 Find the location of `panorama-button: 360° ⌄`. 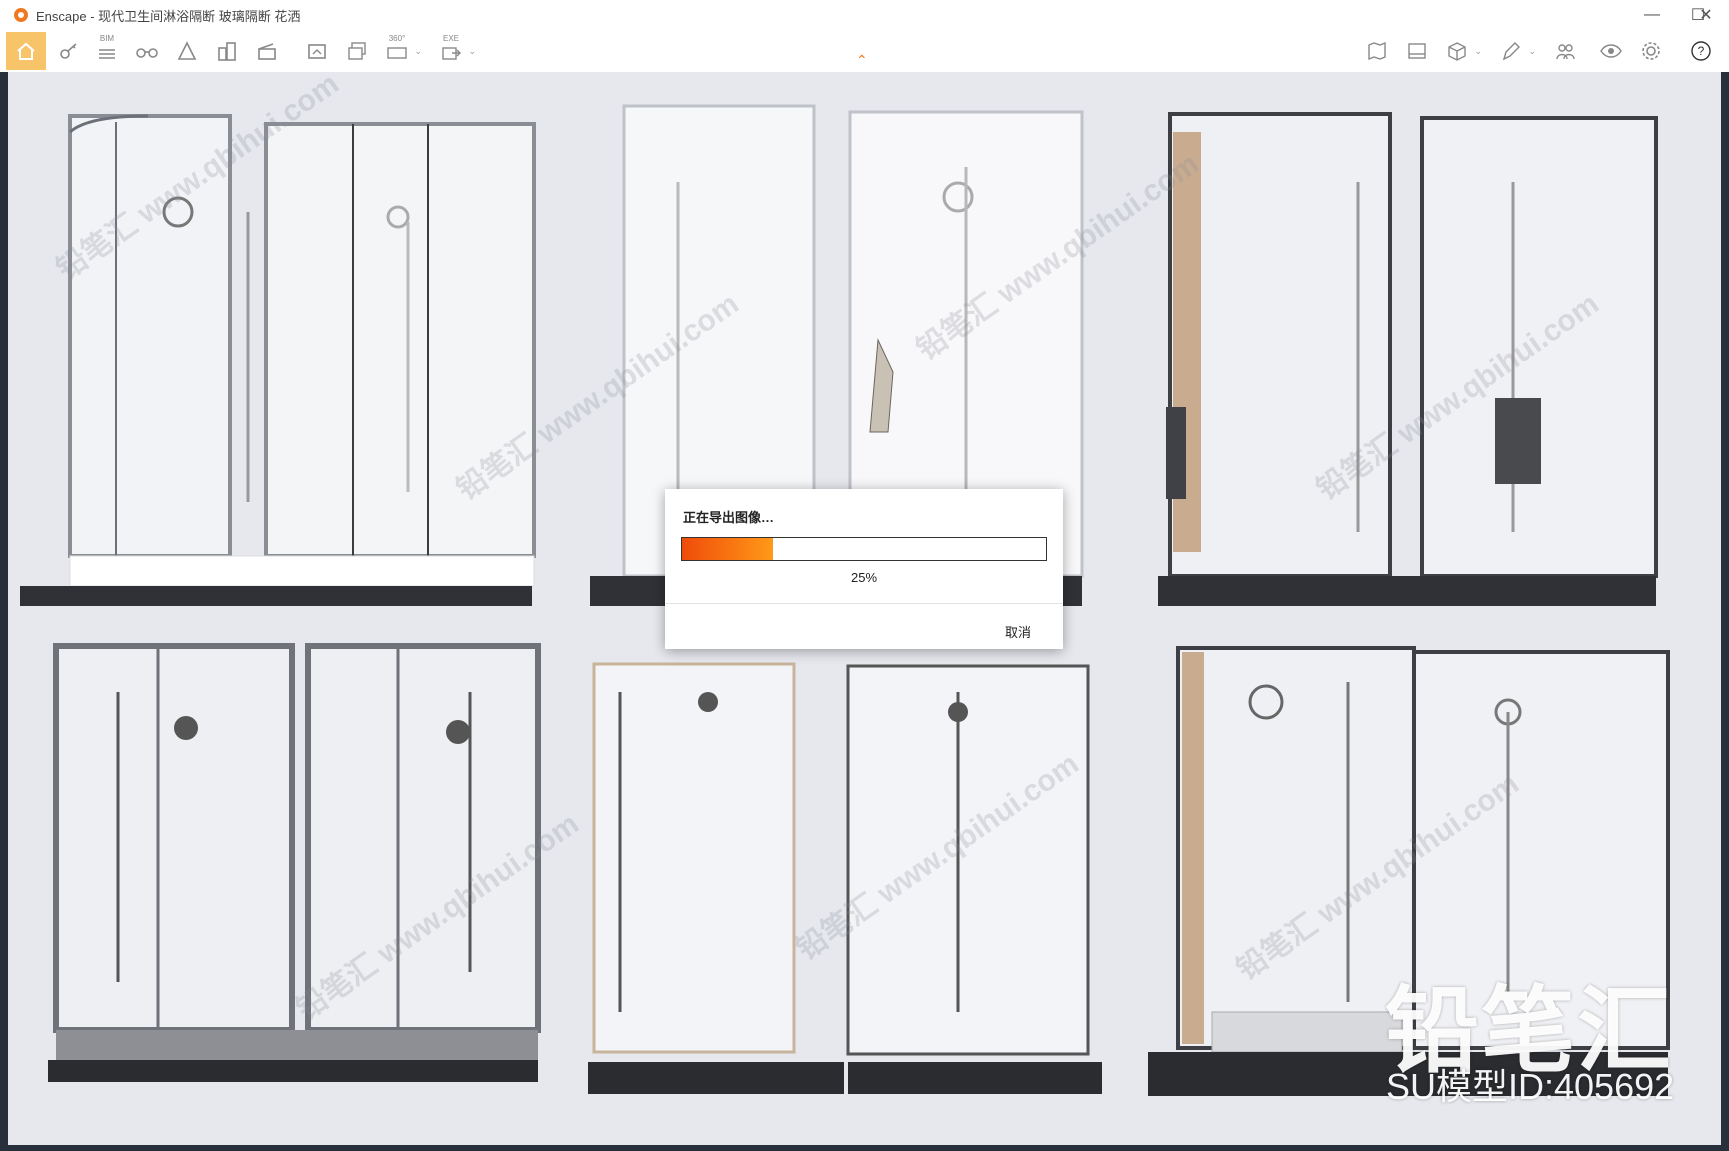

panorama-button: 360° ⌄ is located at coordinates (402, 50).